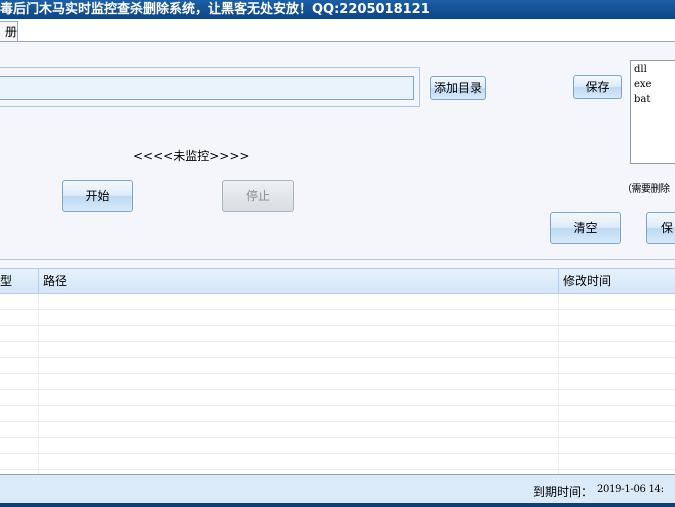 The width and height of the screenshot is (675, 507). I want to click on window-bottom-border, so click(337, 505).